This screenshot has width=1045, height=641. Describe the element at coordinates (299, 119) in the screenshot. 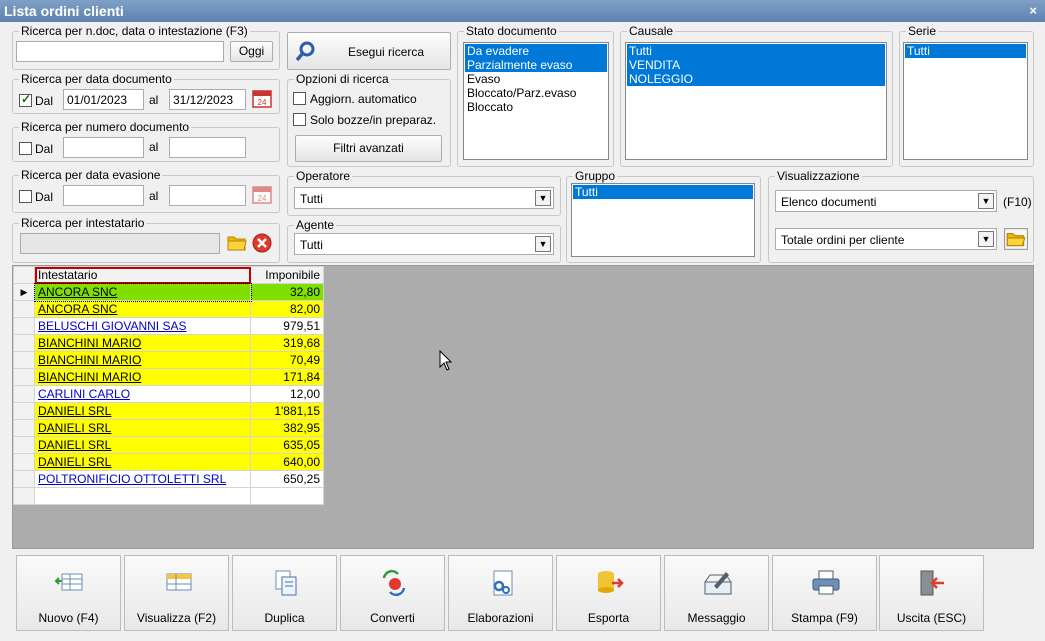

I see `drafts-only-checkbox` at that location.